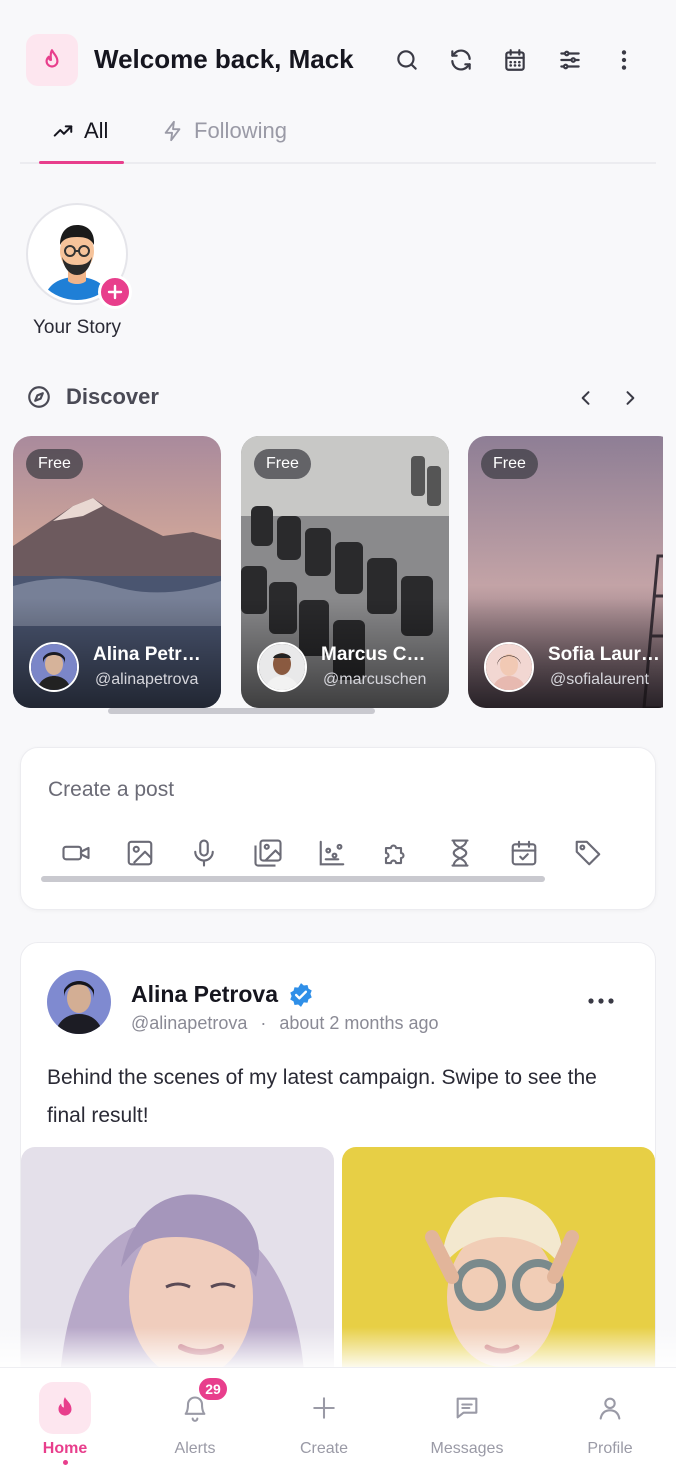  I want to click on image-icon, so click(140, 853).